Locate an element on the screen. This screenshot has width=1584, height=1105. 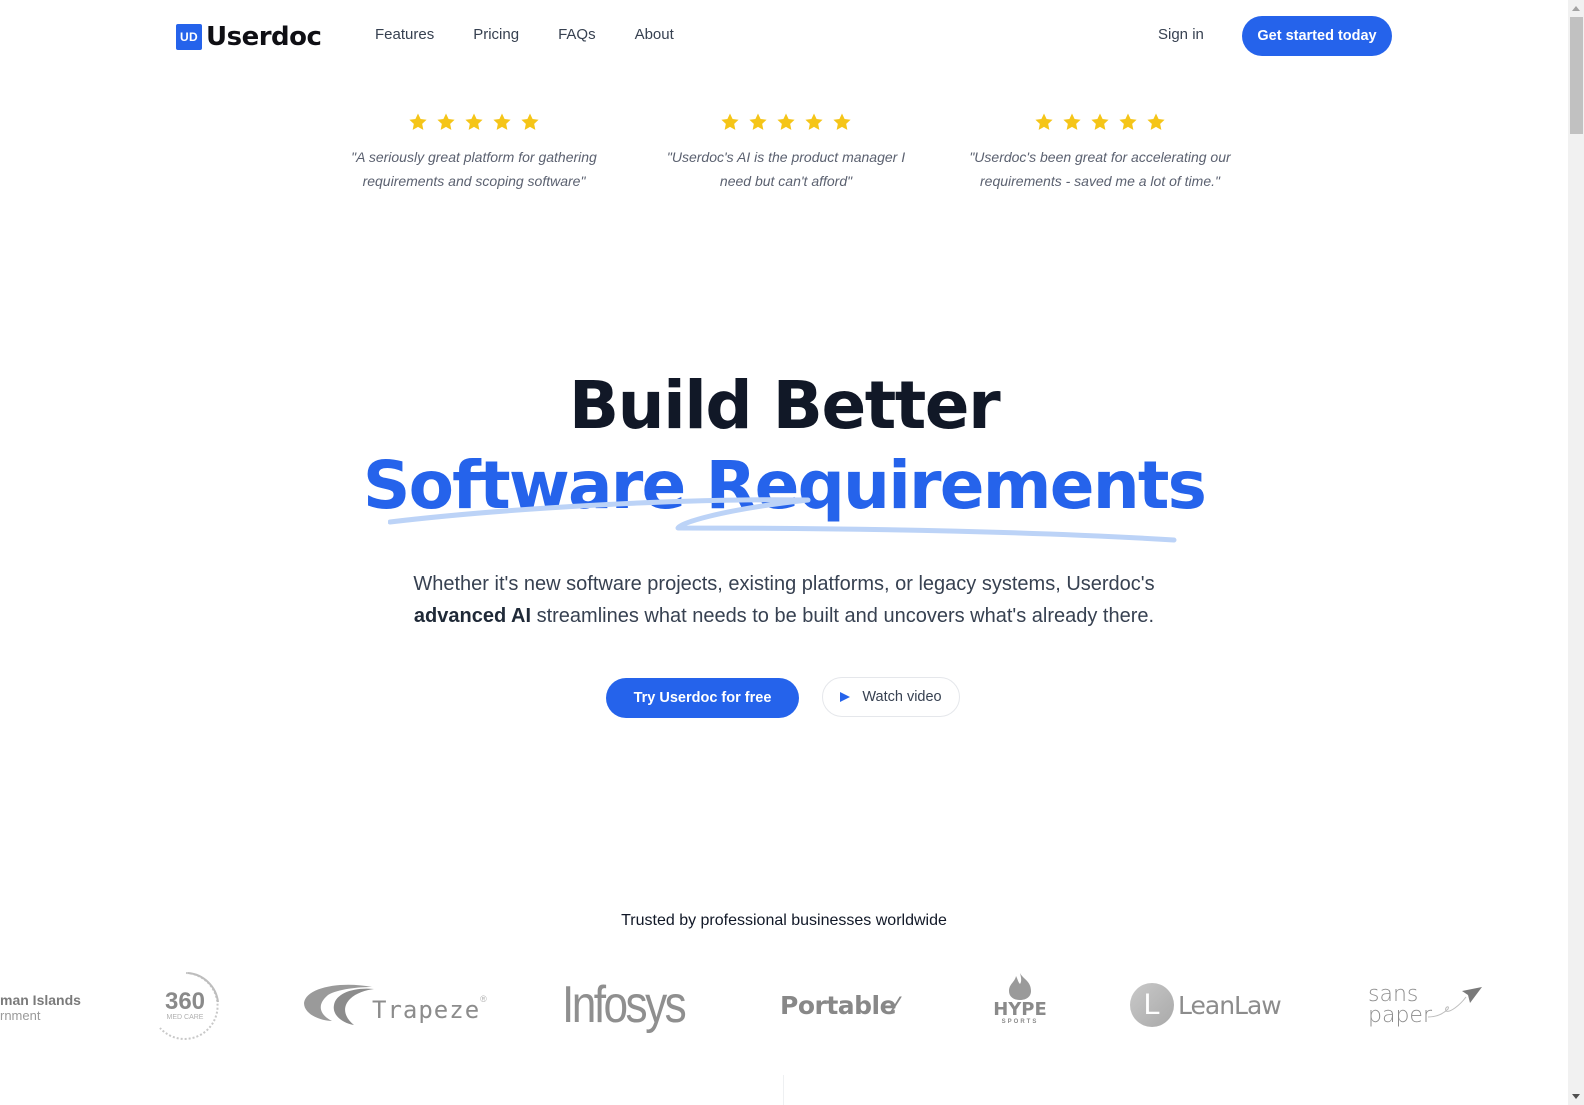
logo-text: Infosys is located at coordinates (624, 1005).